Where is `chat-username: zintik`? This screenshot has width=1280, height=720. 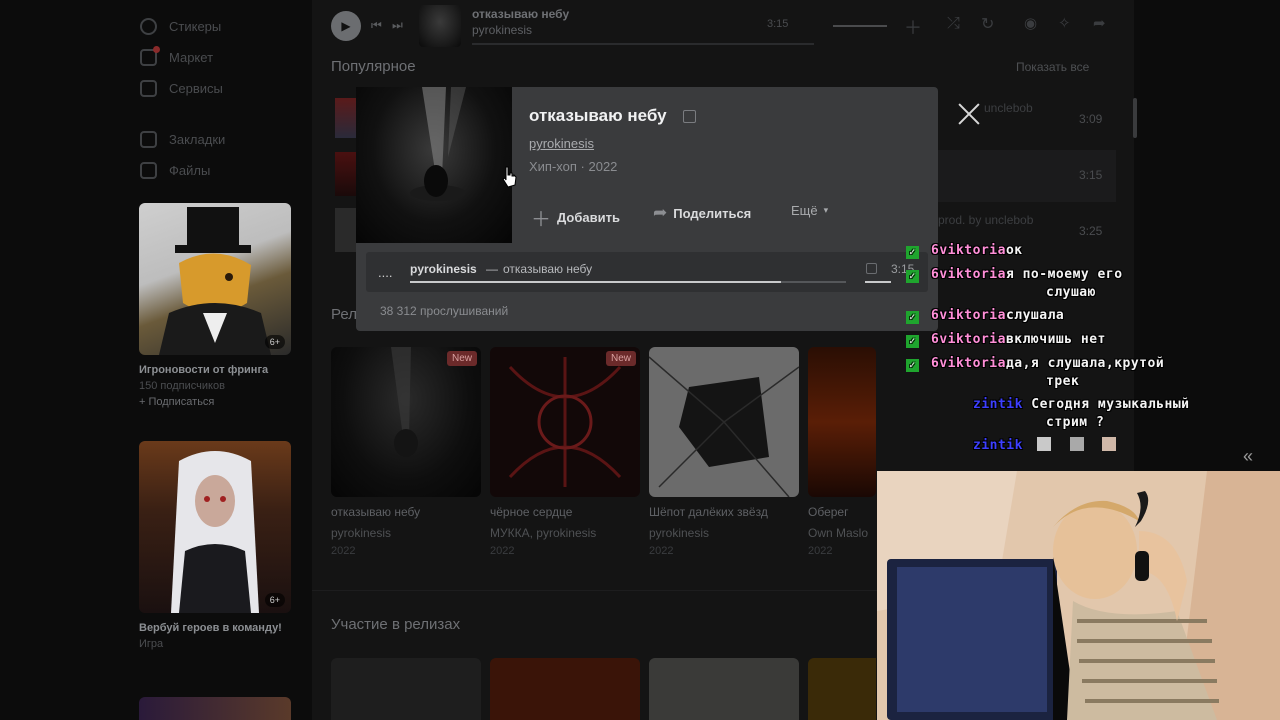
chat-username: zintik is located at coordinates (998, 404).